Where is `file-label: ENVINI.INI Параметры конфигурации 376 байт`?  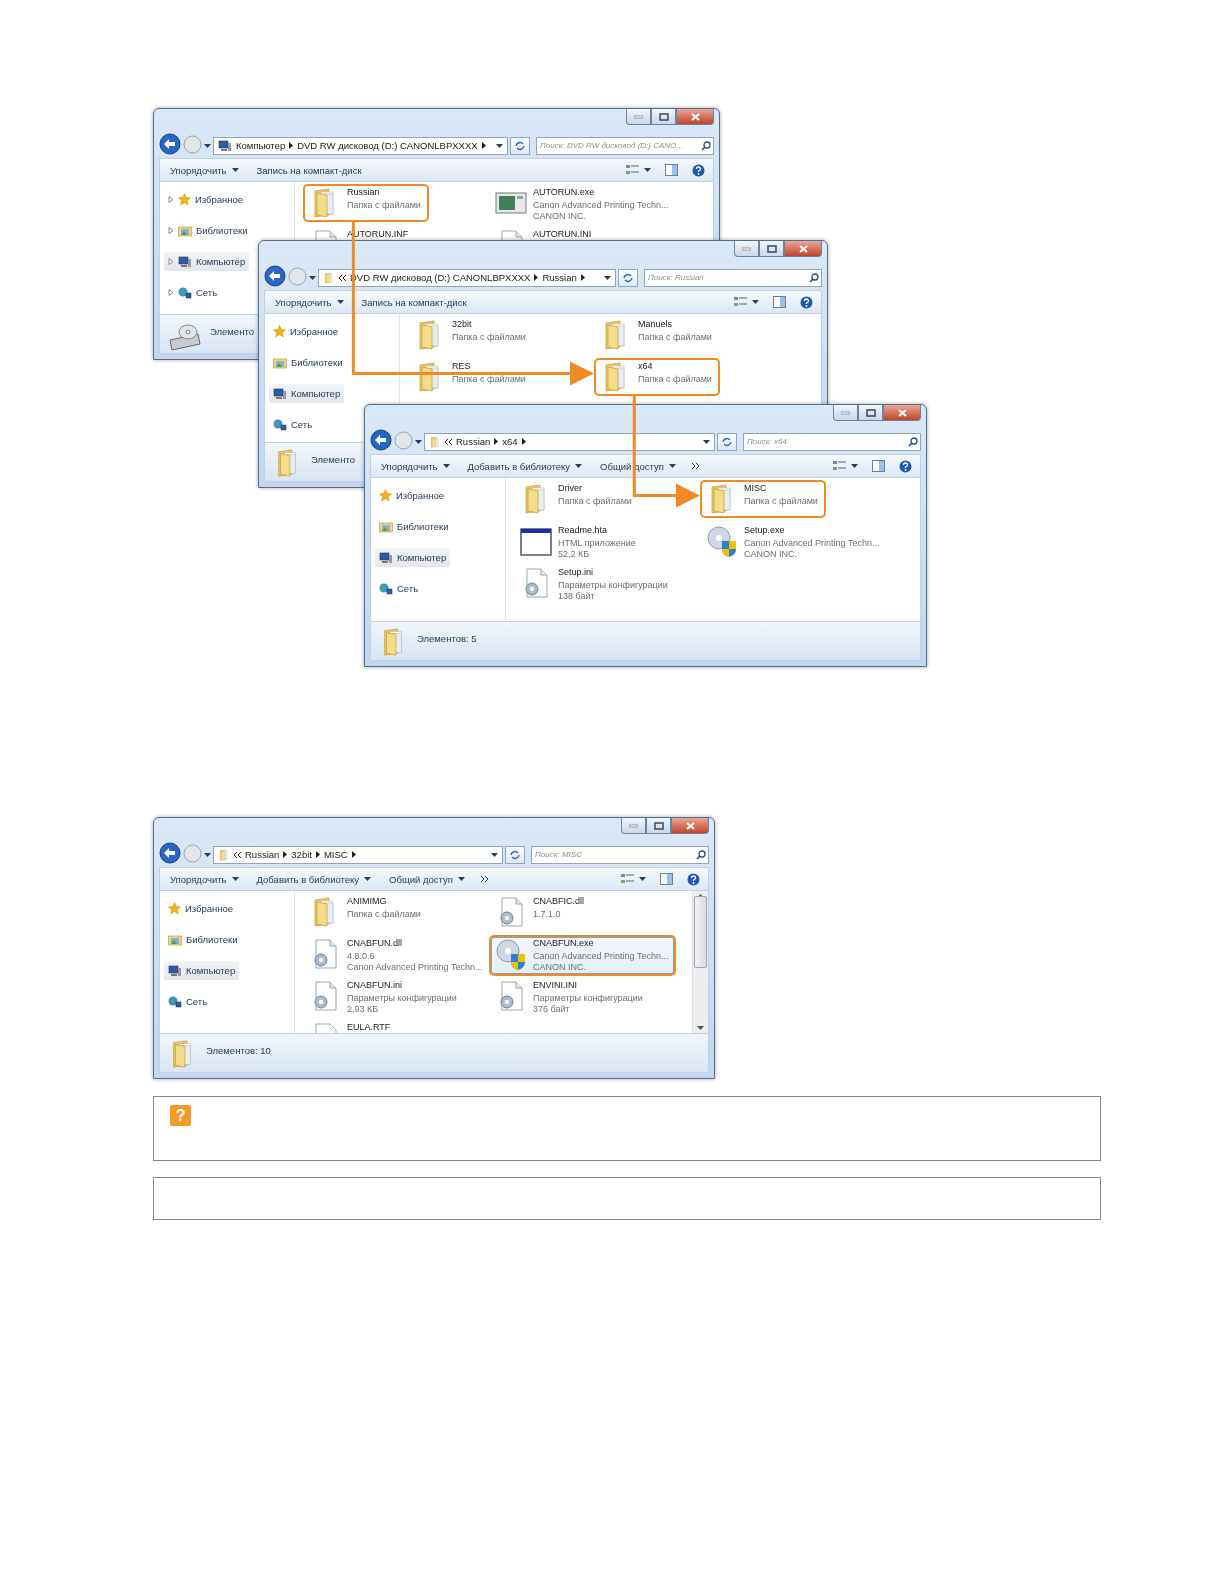 file-label: ENVINI.INI Параметры конфигурации 376 байт is located at coordinates (588, 997).